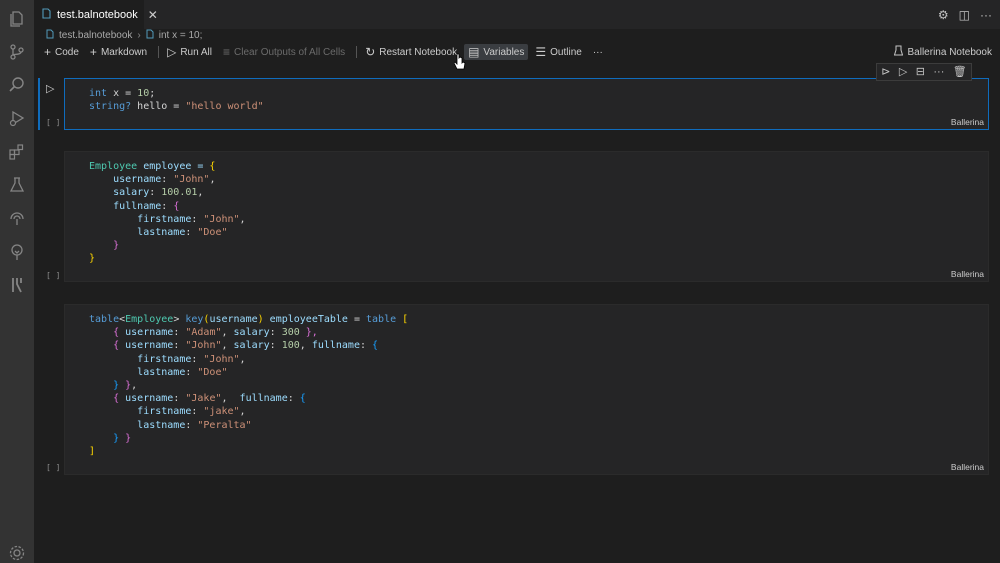 The height and width of the screenshot is (563, 1000). Describe the element at coordinates (96, 14) in the screenshot. I see `tab-test-balnotebook: test.balnotebook ✕` at that location.